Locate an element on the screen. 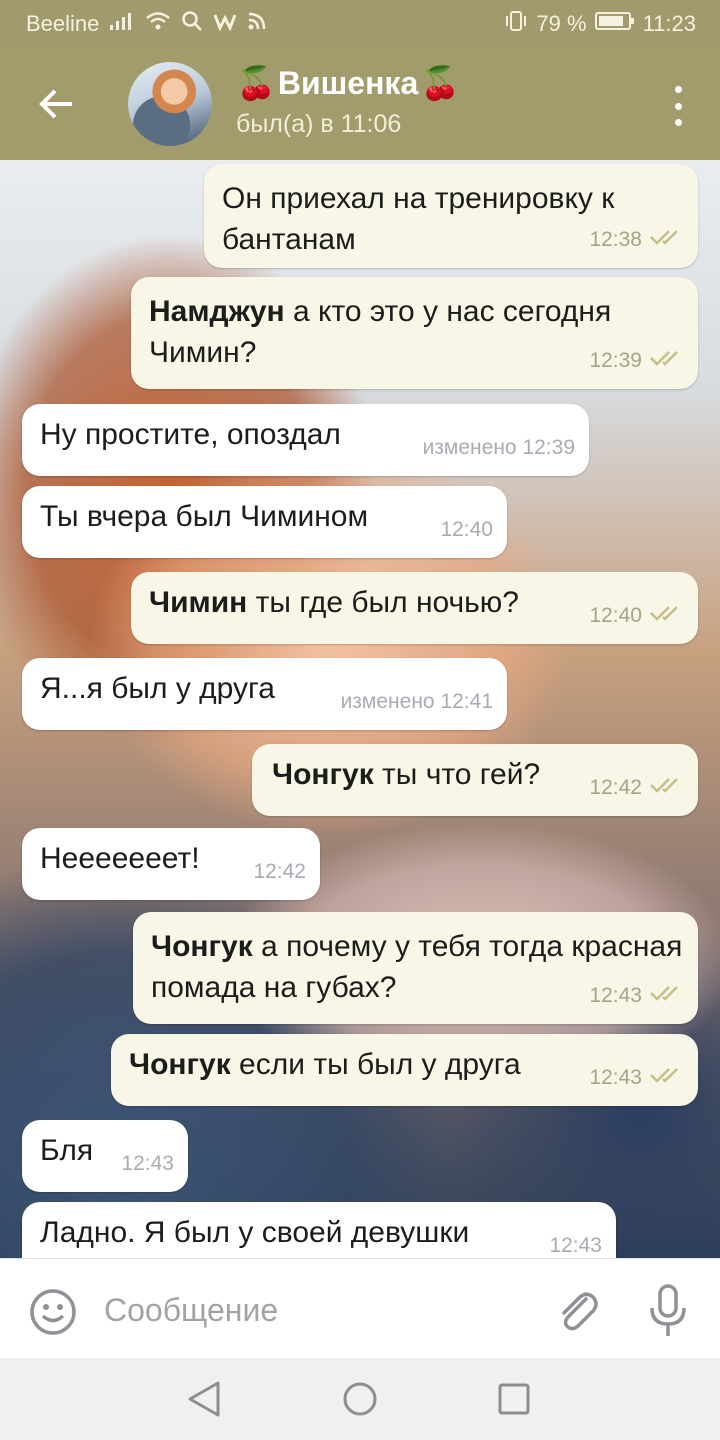 This screenshot has height=1440, width=720. circle-home-icon is located at coordinates (360, 1399).